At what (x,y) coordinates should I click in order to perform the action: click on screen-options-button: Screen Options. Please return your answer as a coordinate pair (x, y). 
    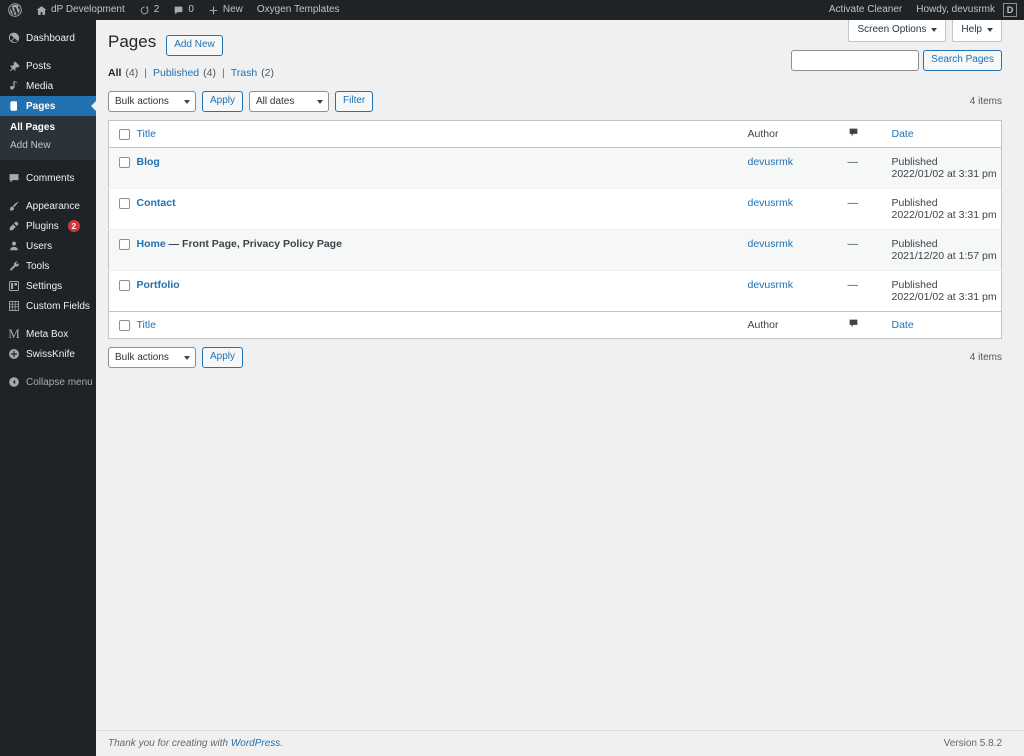
    Looking at the image, I should click on (897, 31).